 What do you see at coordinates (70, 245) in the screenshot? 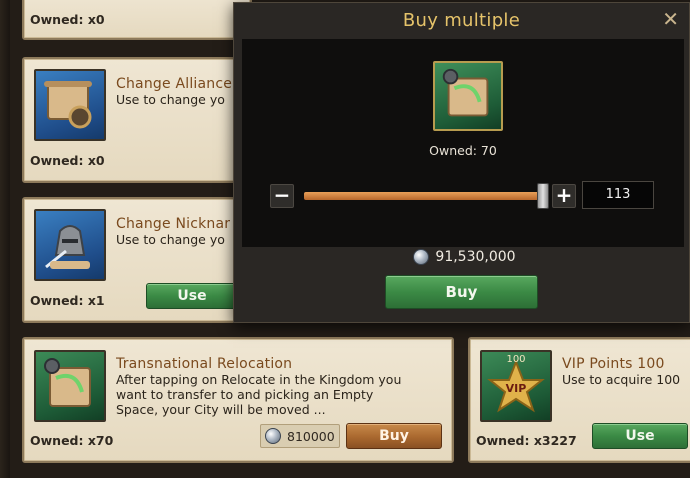
I see `helmet-feather-icon` at bounding box center [70, 245].